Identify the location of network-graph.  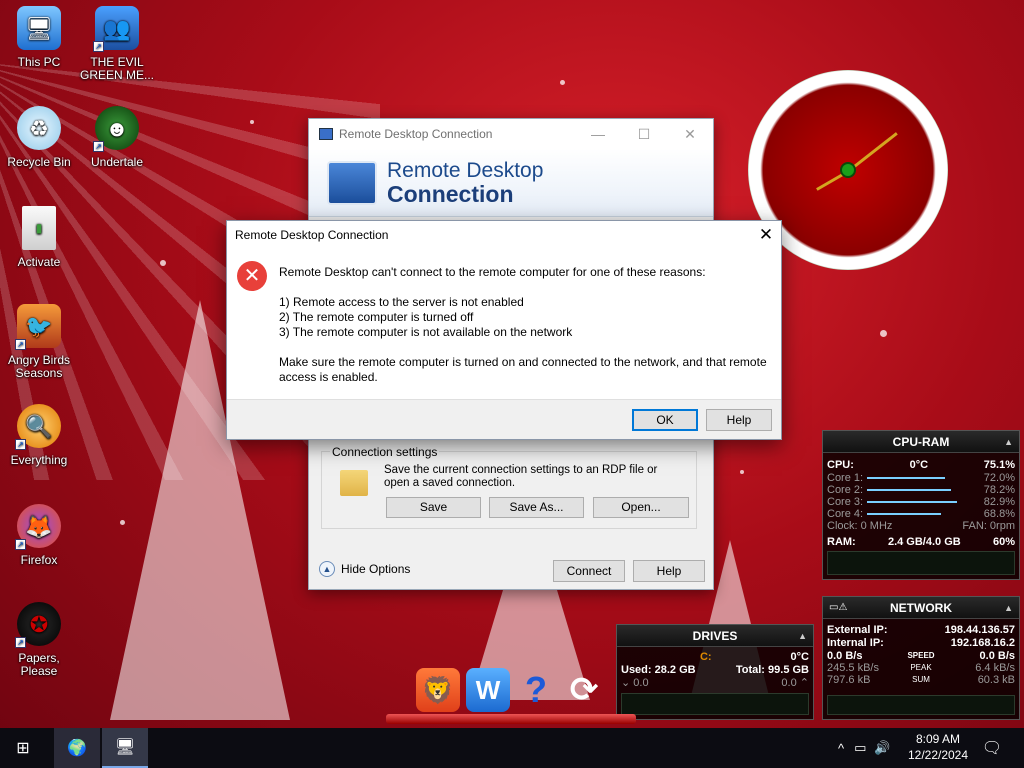
(921, 705).